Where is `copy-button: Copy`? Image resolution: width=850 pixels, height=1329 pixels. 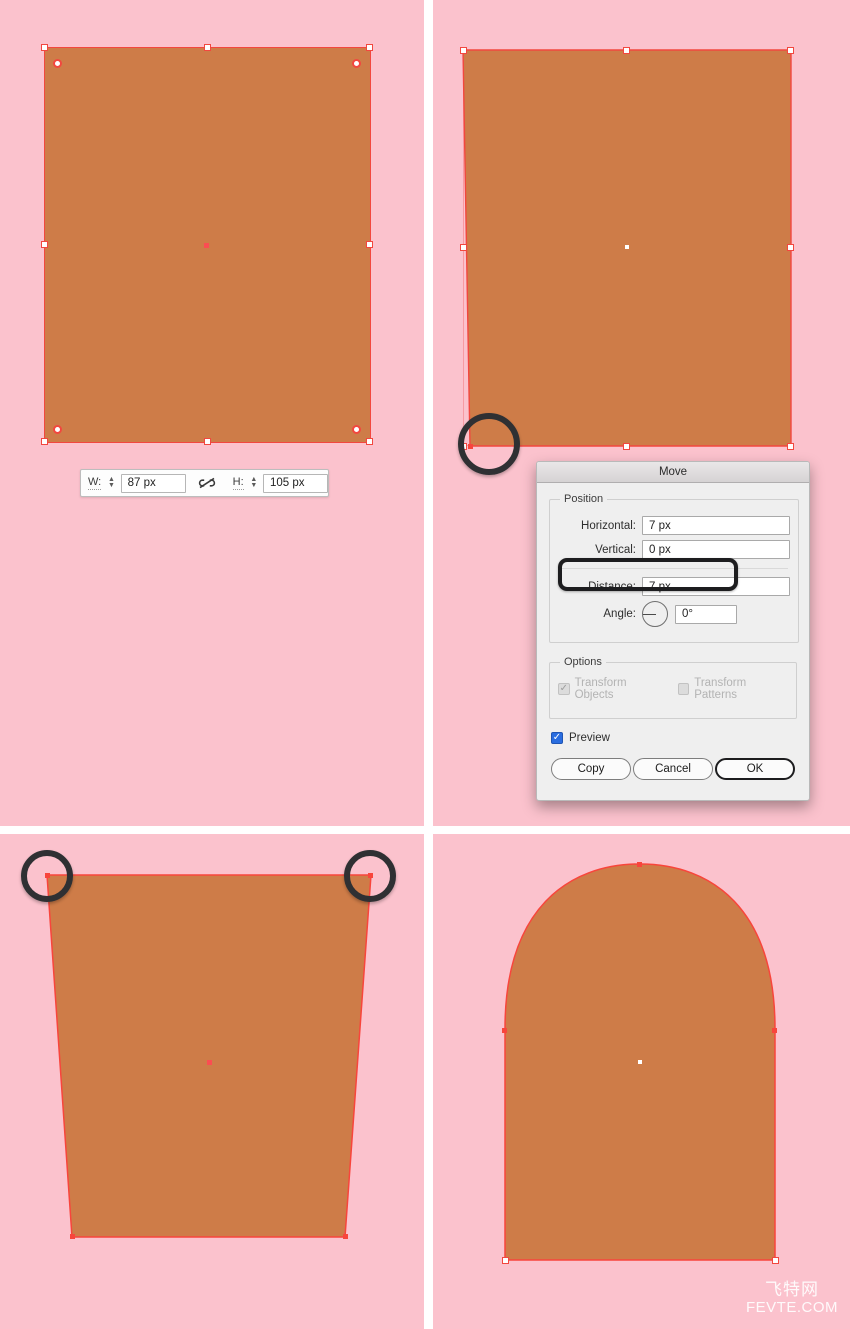
copy-button: Copy is located at coordinates (591, 769).